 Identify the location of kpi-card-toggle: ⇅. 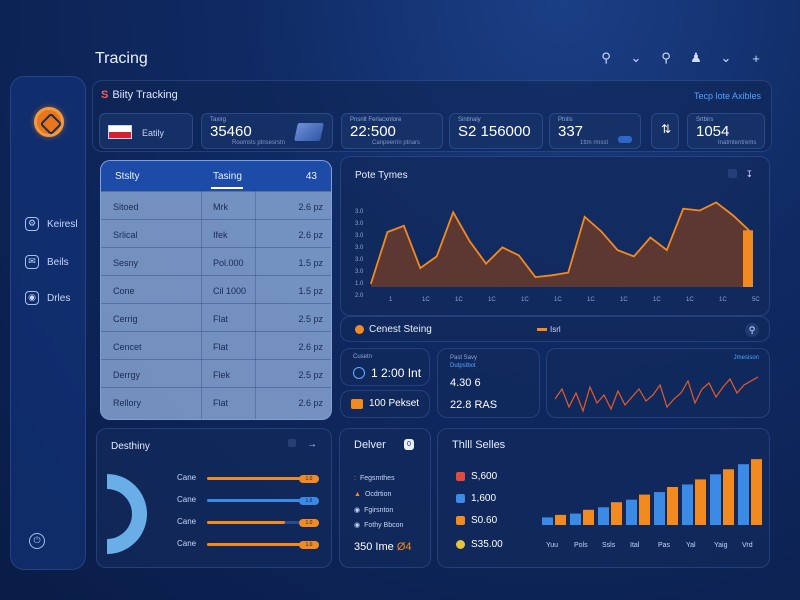
(665, 131).